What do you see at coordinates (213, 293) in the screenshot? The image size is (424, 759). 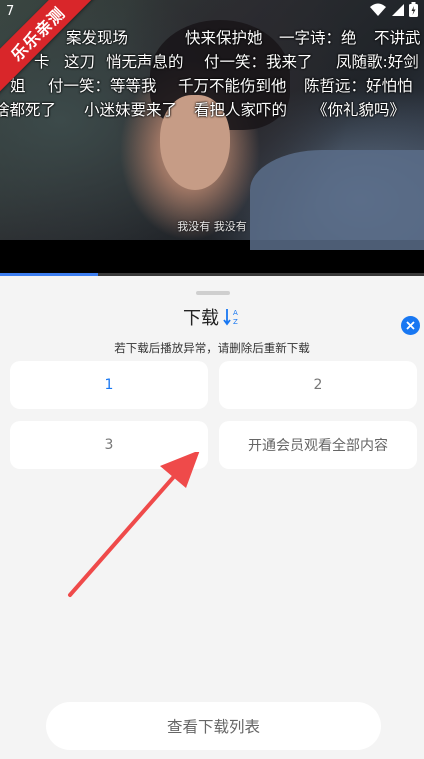 I see `drag-handle` at bounding box center [213, 293].